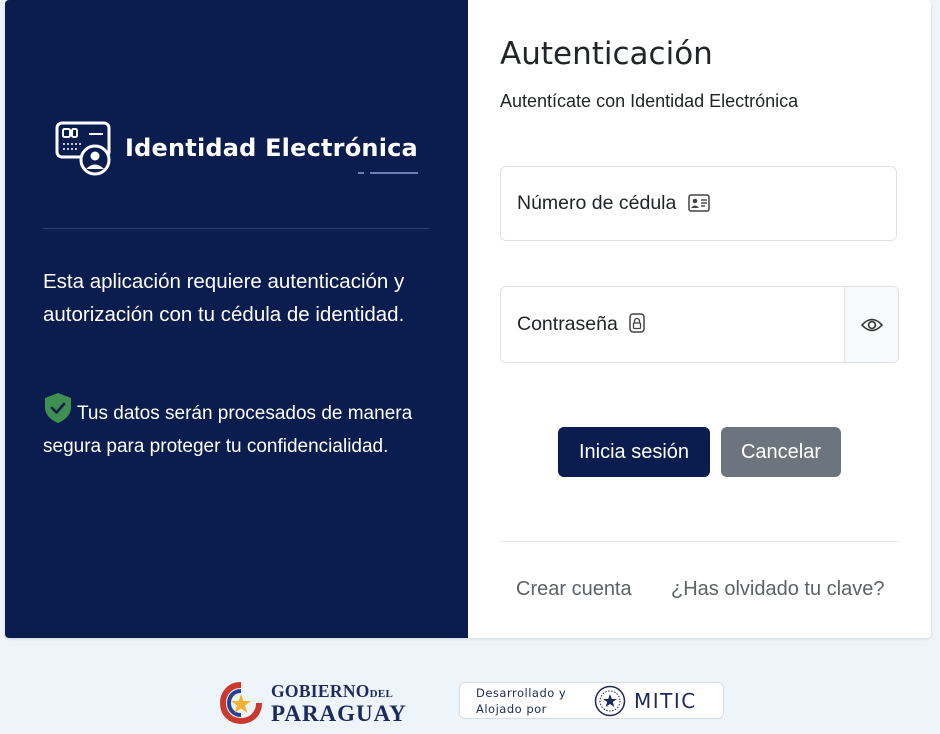  Describe the element at coordinates (58, 408) in the screenshot. I see `shield-check-icon` at that location.